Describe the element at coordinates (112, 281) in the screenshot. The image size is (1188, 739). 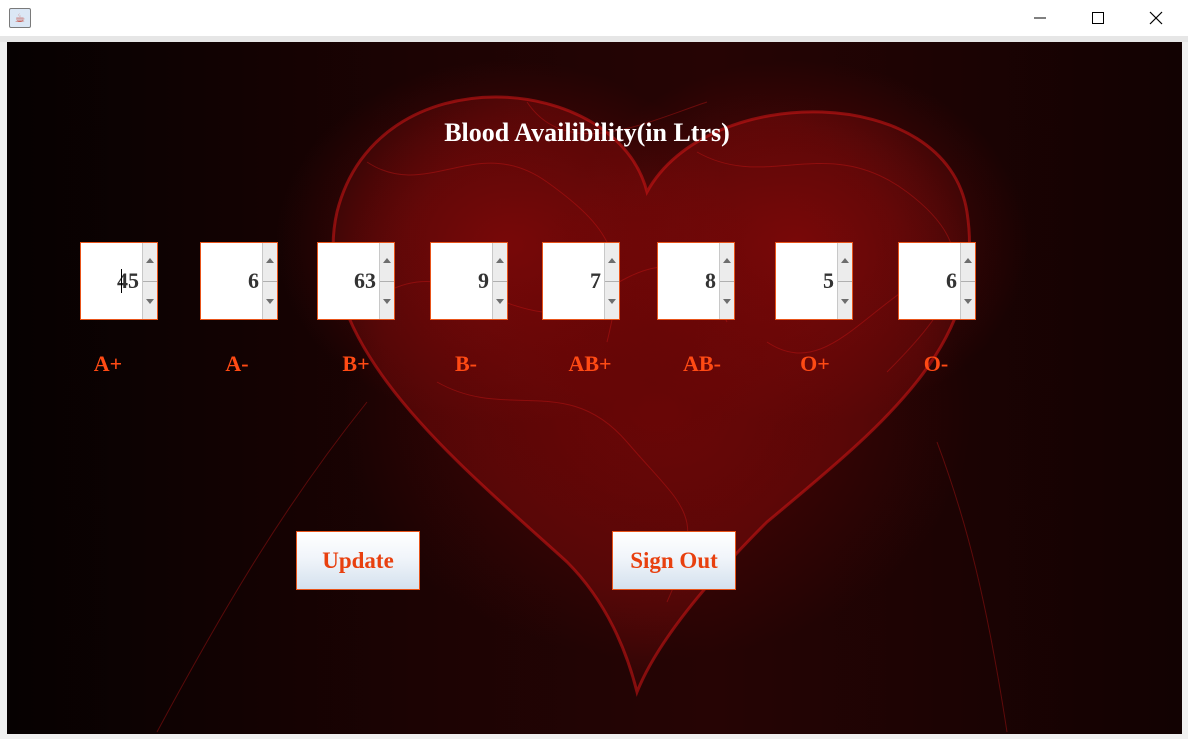
I see `spinner-value: 45` at that location.